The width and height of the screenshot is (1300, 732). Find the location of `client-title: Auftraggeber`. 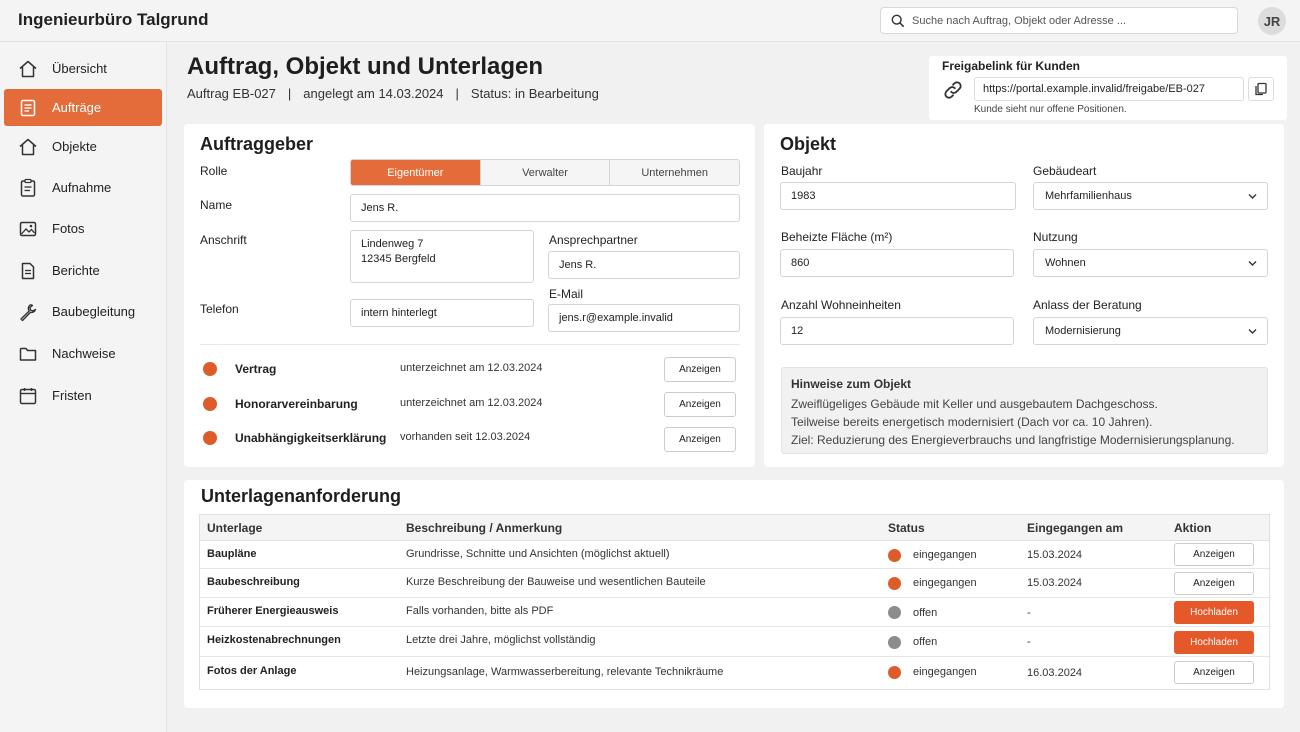

client-title: Auftraggeber is located at coordinates (257, 144).